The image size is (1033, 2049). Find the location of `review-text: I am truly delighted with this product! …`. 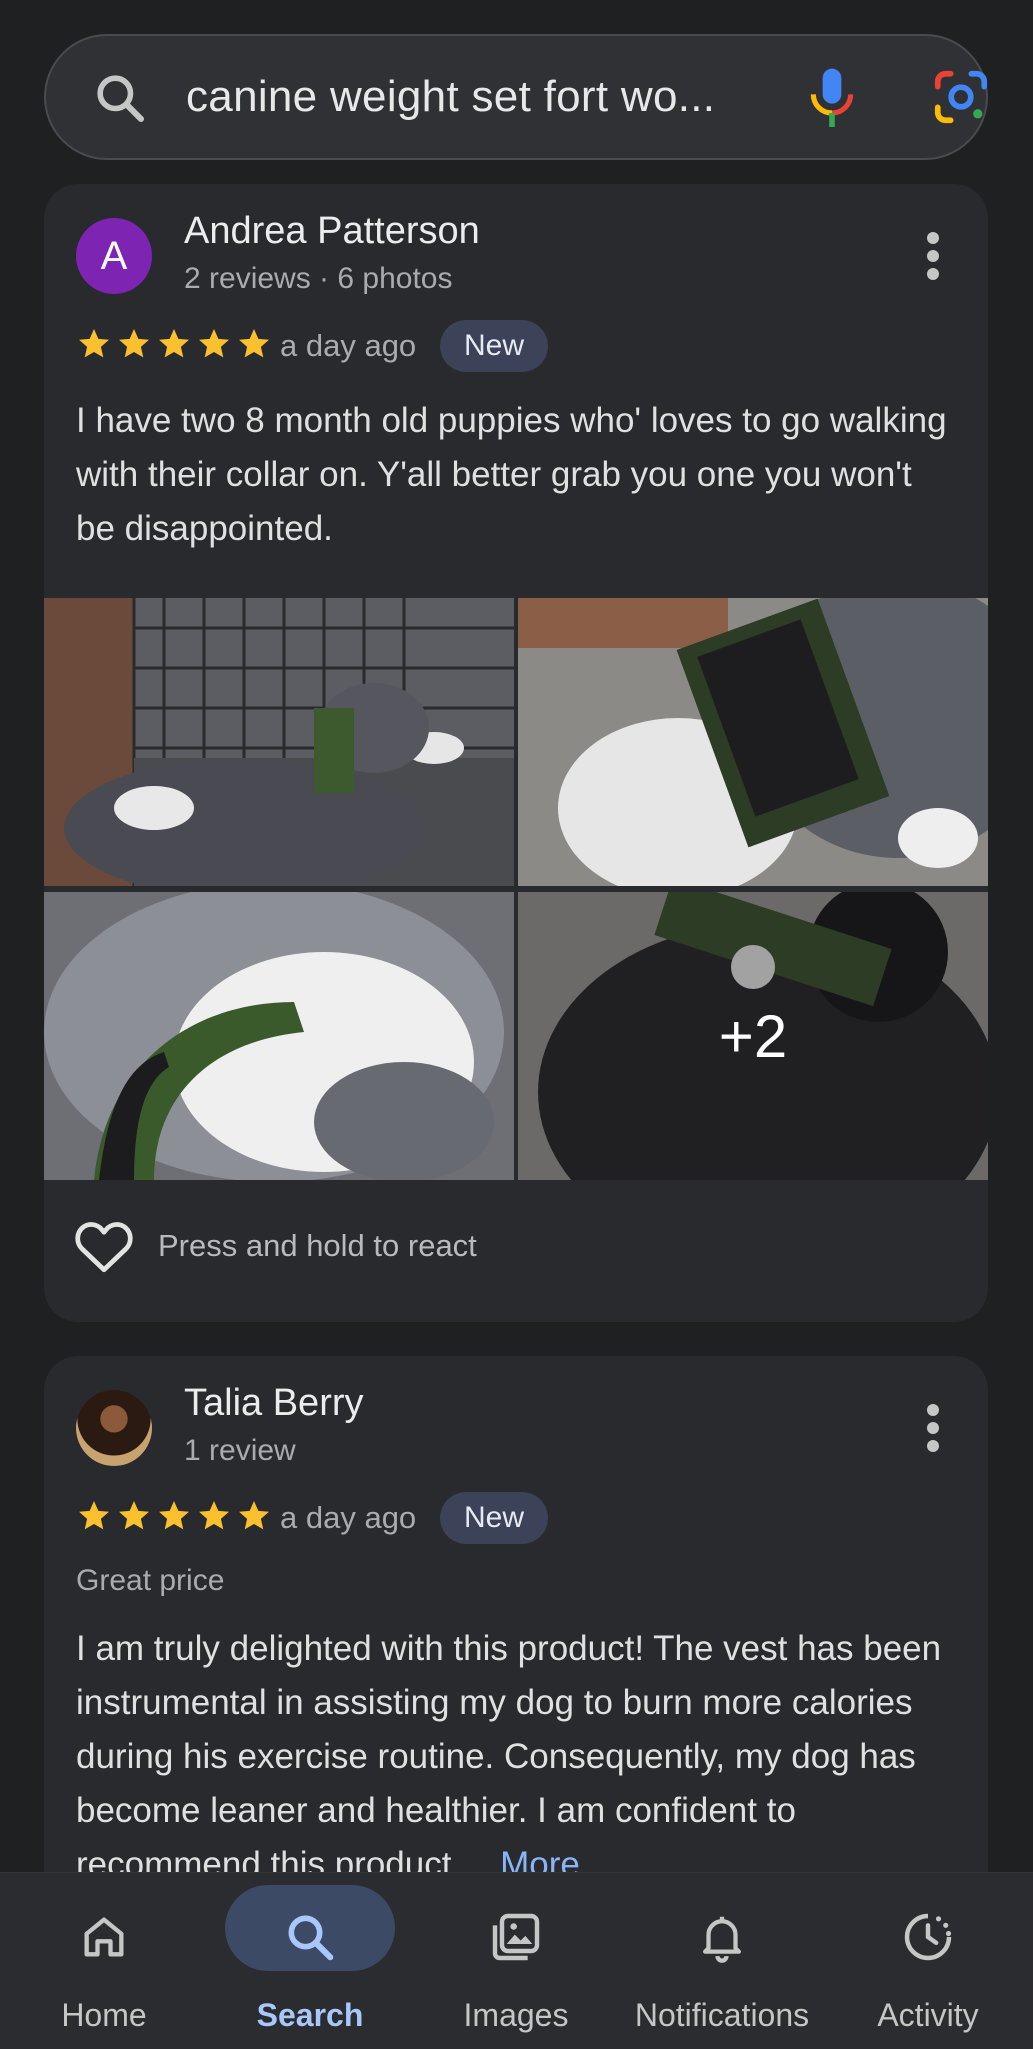

review-text: I am truly delighted with this product! … is located at coordinates (516, 1757).